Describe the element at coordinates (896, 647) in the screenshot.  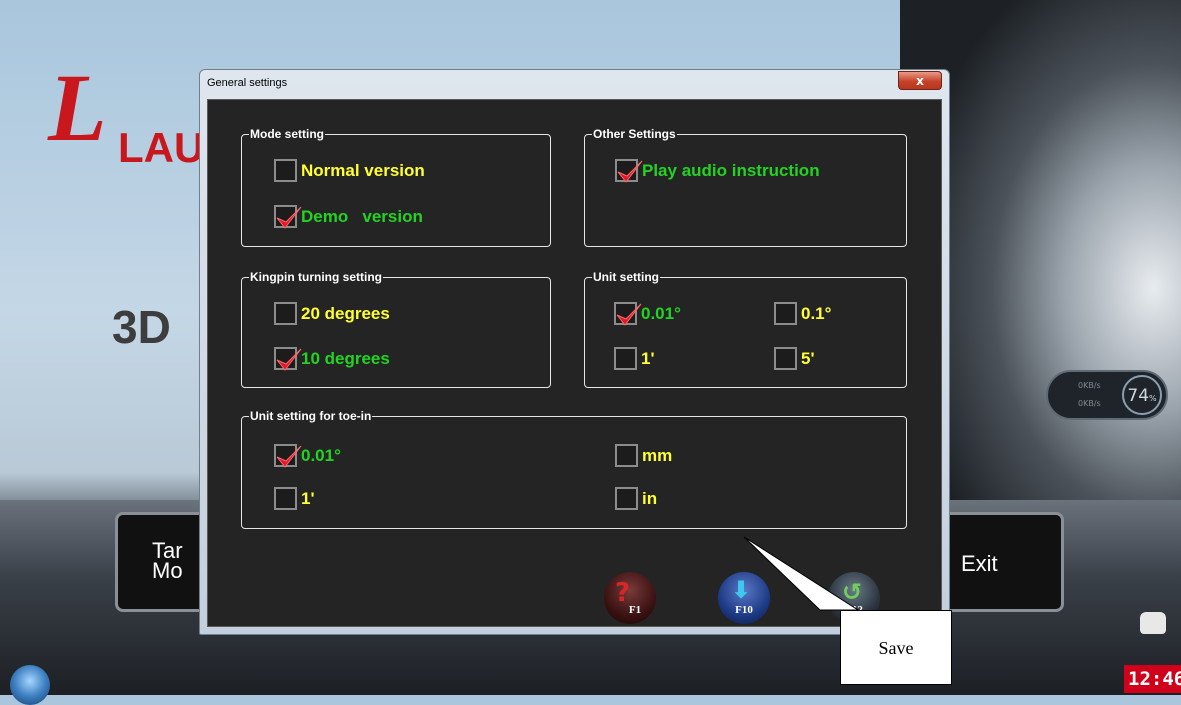
I see `save-callout-box: Save` at that location.